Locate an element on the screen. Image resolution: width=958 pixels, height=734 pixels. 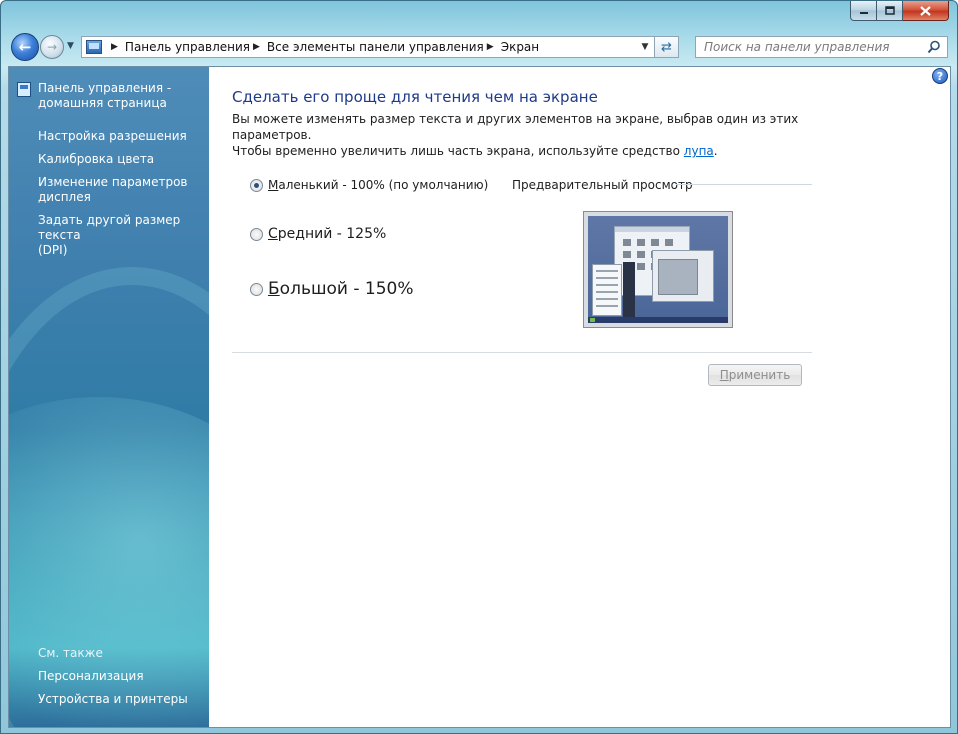
preview-dialog-window is located at coordinates (683, 276).